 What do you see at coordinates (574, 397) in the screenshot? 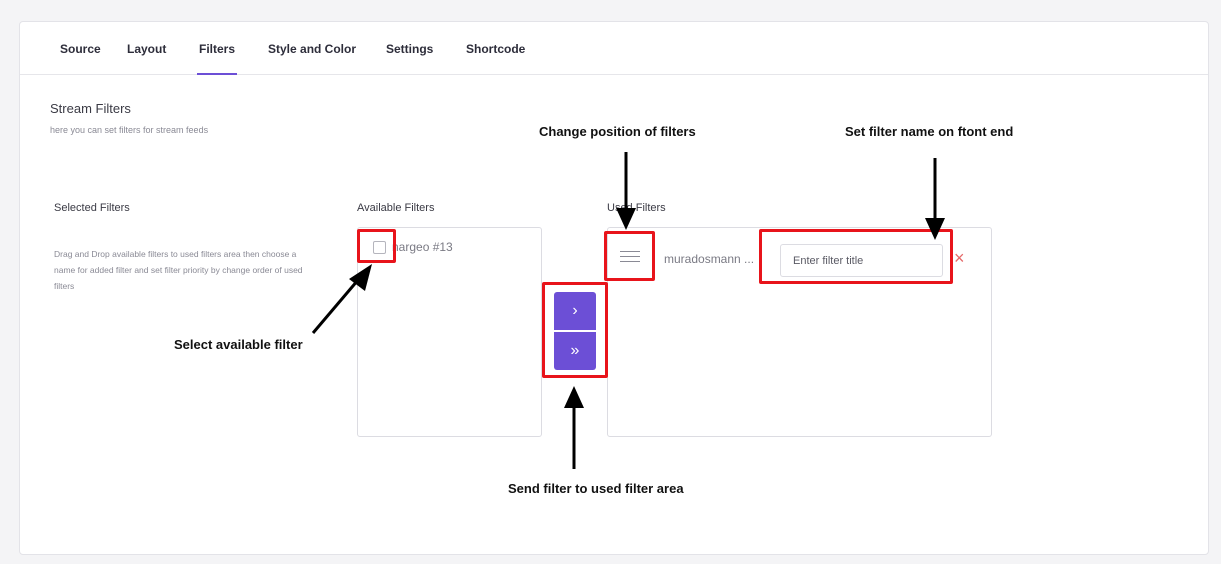
I see `arrow-head-buttons` at bounding box center [574, 397].